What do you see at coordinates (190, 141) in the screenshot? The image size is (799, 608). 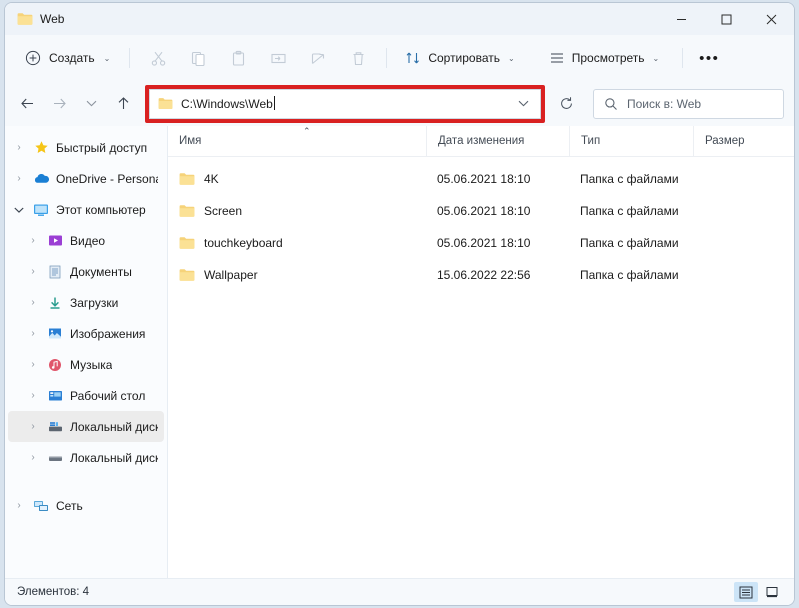 I see `column-header-name-label: Имя` at bounding box center [190, 141].